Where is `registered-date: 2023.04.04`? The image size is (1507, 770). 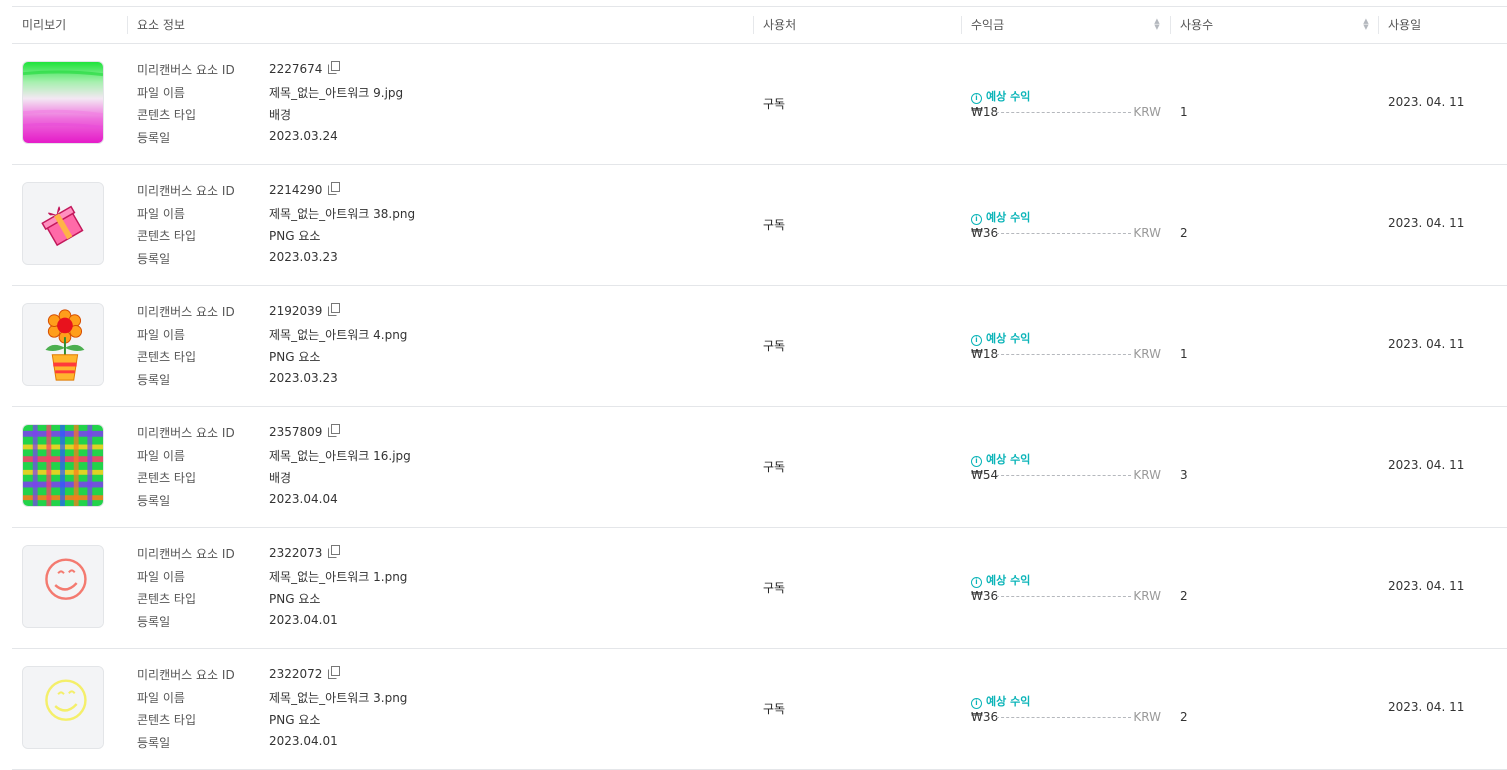
registered-date: 2023.04.04 is located at coordinates (303, 499).